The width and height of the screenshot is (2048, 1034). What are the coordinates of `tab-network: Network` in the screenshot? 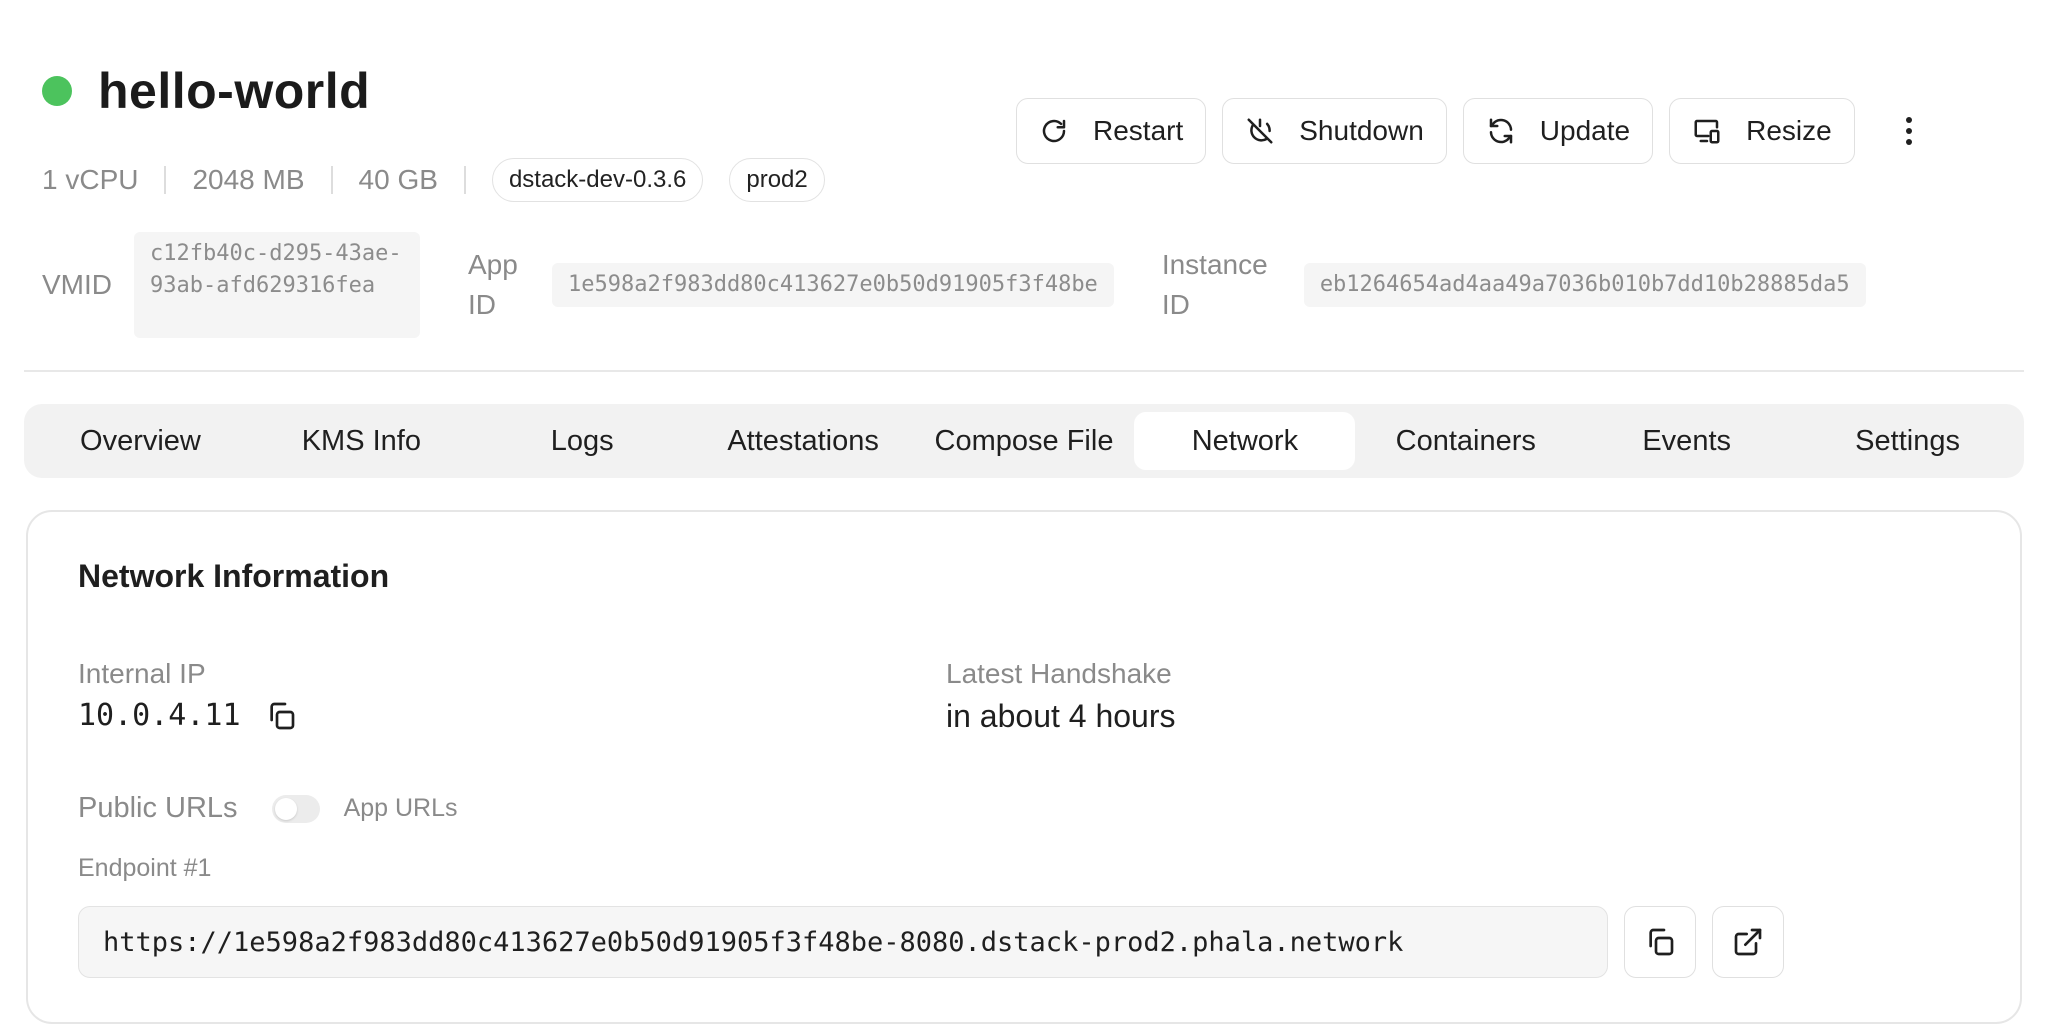 It's located at (1245, 441).